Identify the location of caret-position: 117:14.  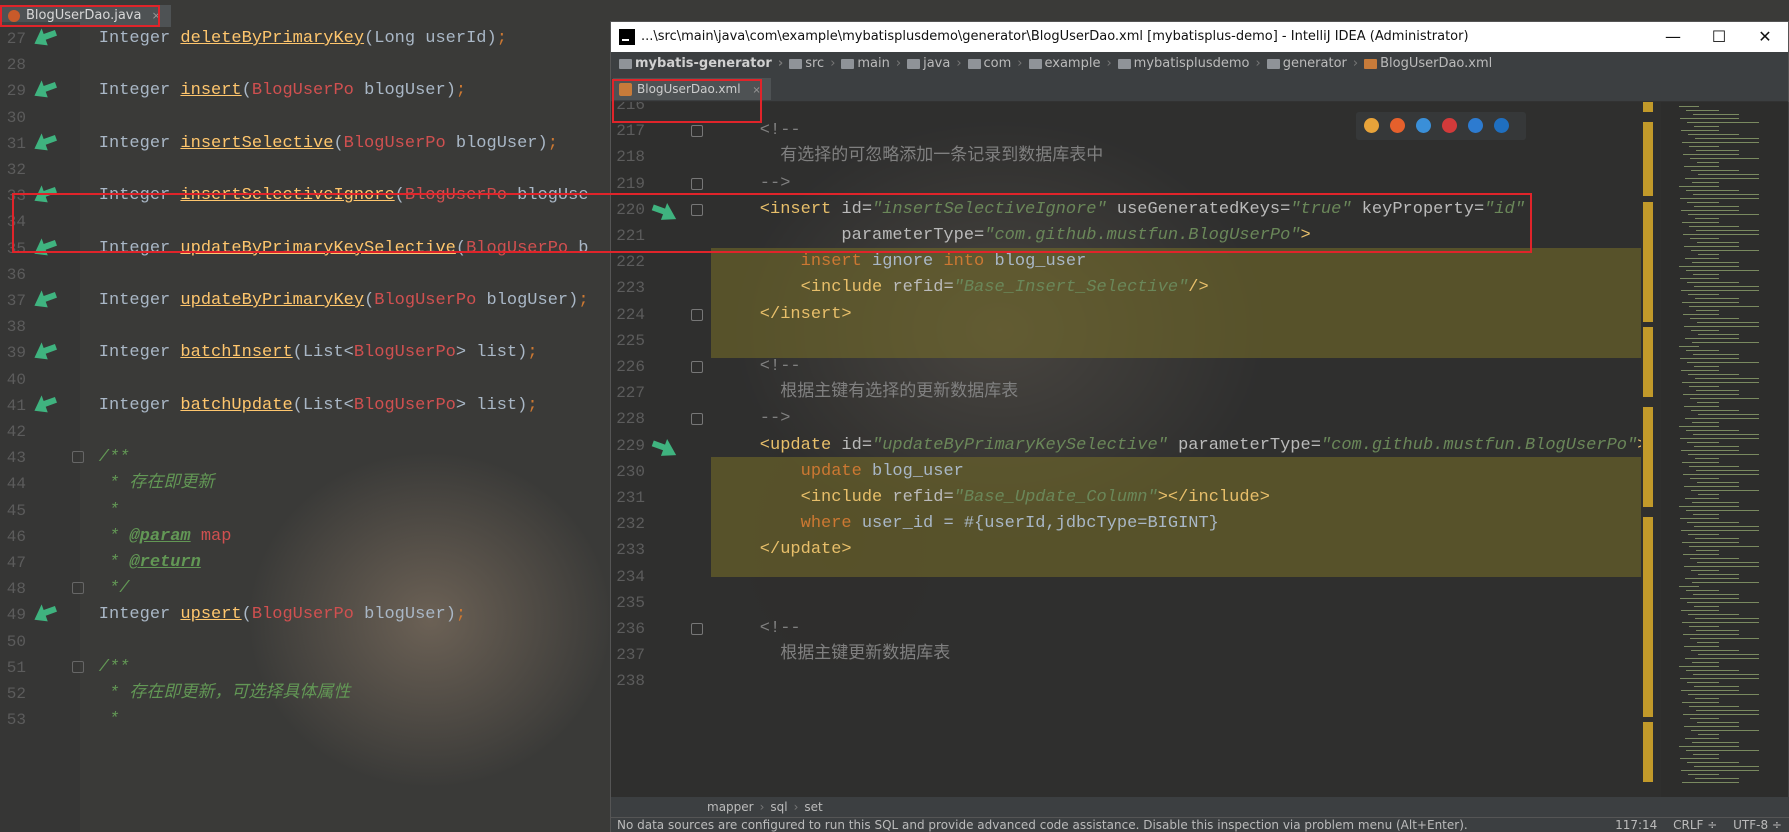
(1636, 825).